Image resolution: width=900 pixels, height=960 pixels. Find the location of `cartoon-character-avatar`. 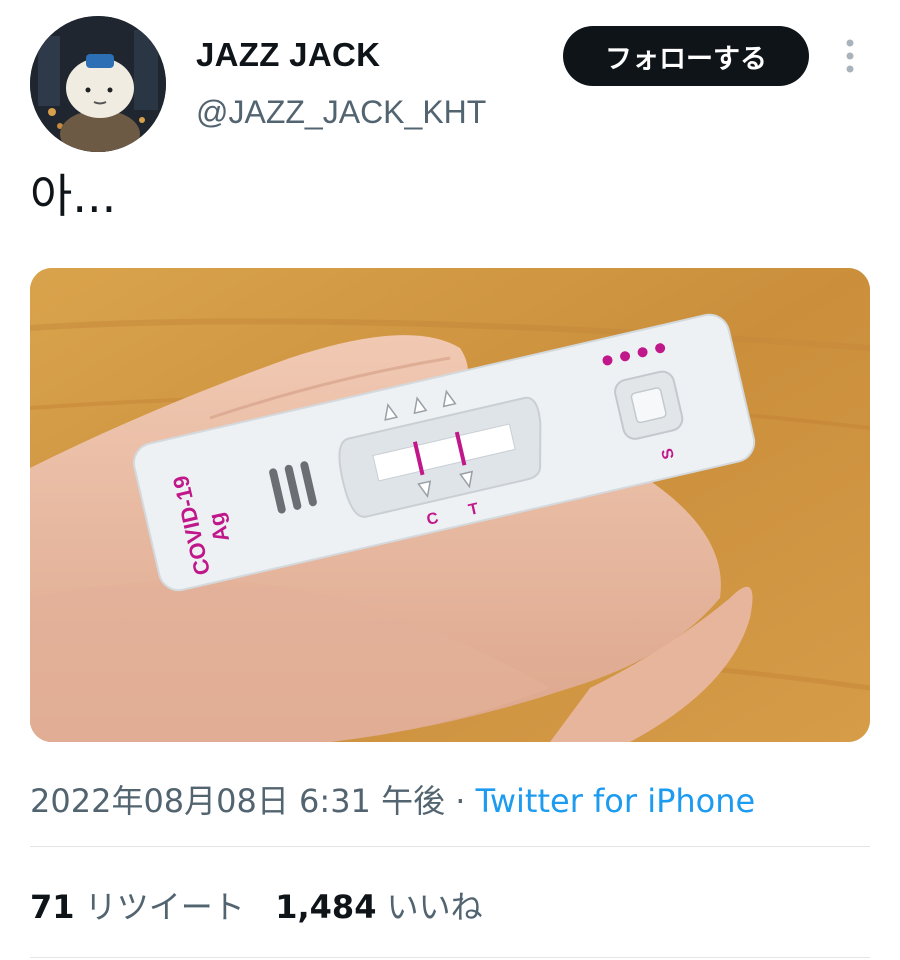

cartoon-character-avatar is located at coordinates (98, 84).